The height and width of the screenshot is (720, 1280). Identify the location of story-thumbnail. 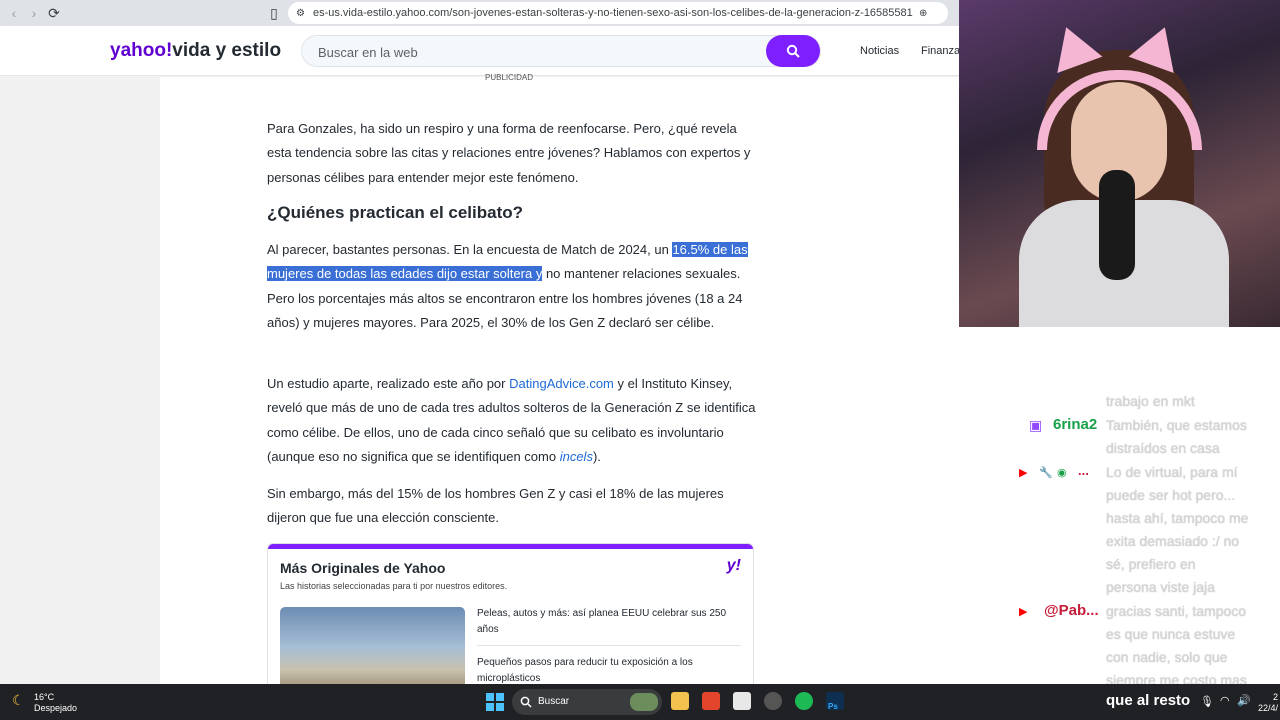
(372, 647).